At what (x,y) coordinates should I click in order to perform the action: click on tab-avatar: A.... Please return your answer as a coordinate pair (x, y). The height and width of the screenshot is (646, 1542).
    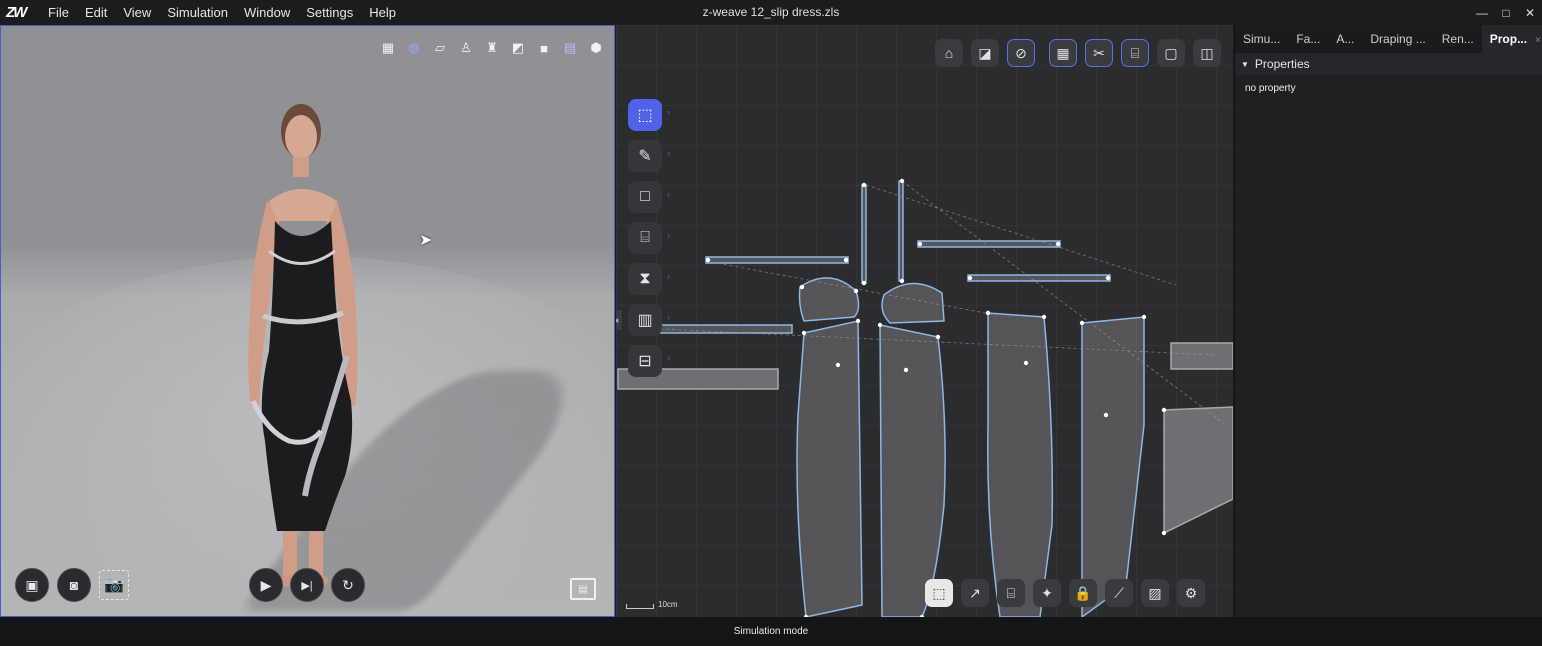
    Looking at the image, I should click on (1345, 39).